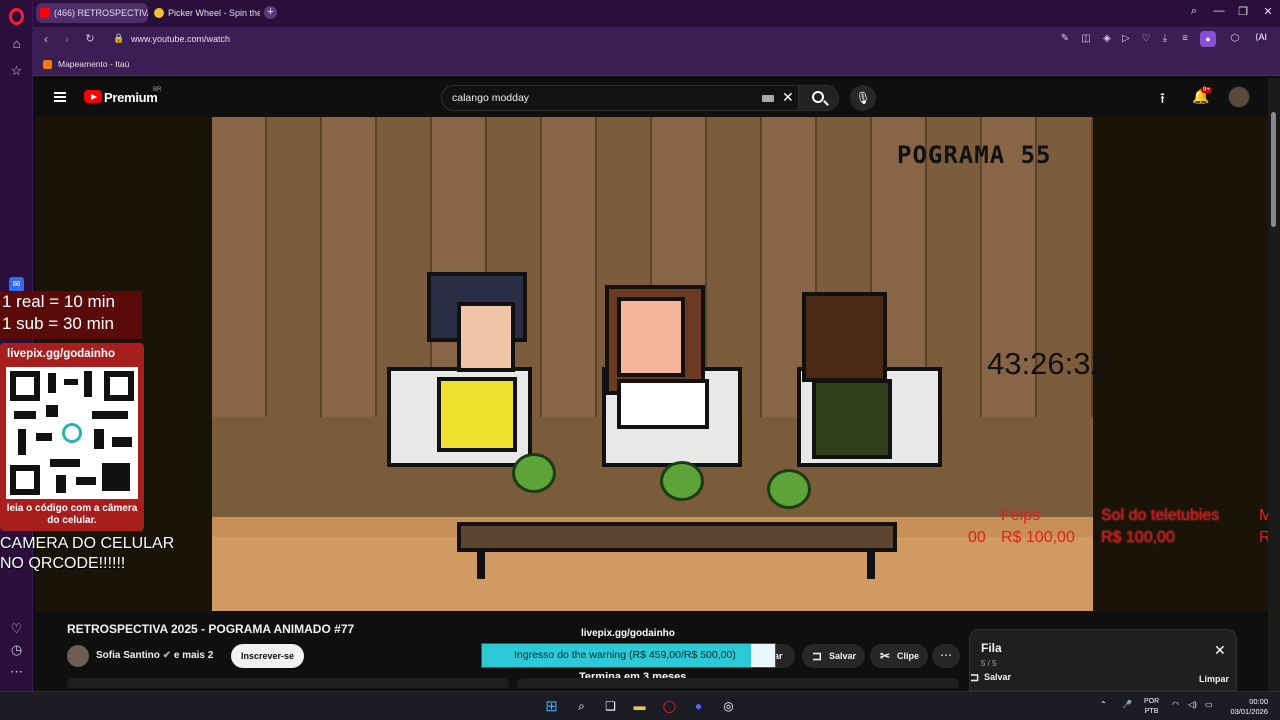 This screenshot has width=1280, height=720. What do you see at coordinates (1185, 38) in the screenshot?
I see `menu-icon: ≡` at bounding box center [1185, 38].